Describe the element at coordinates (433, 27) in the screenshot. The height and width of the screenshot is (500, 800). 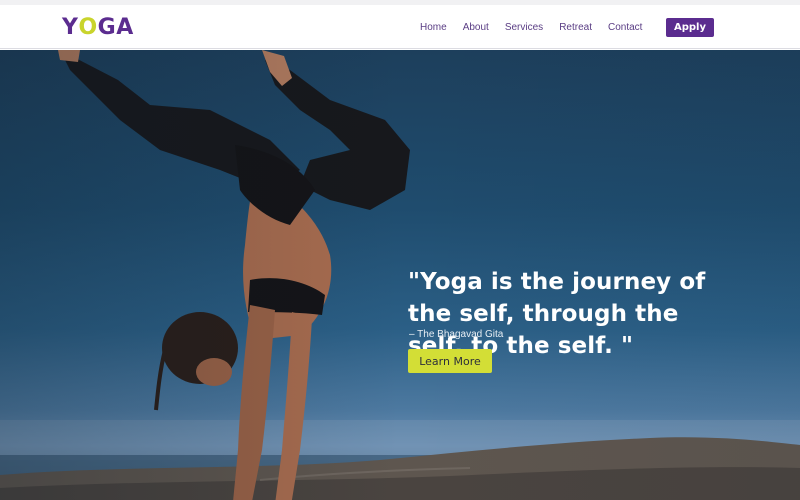
I see `nav-link-home: Home` at that location.